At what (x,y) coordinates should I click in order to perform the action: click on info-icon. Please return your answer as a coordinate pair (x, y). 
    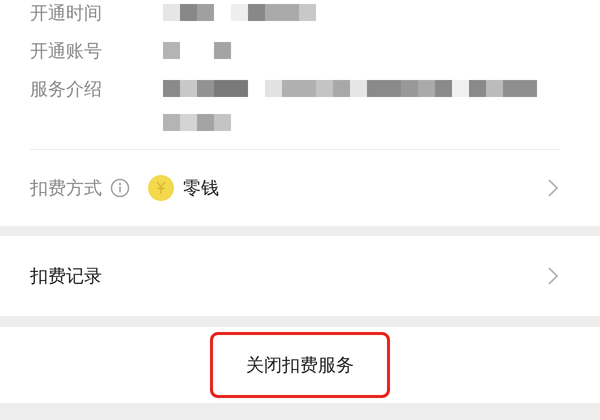
    Looking at the image, I should click on (120, 188).